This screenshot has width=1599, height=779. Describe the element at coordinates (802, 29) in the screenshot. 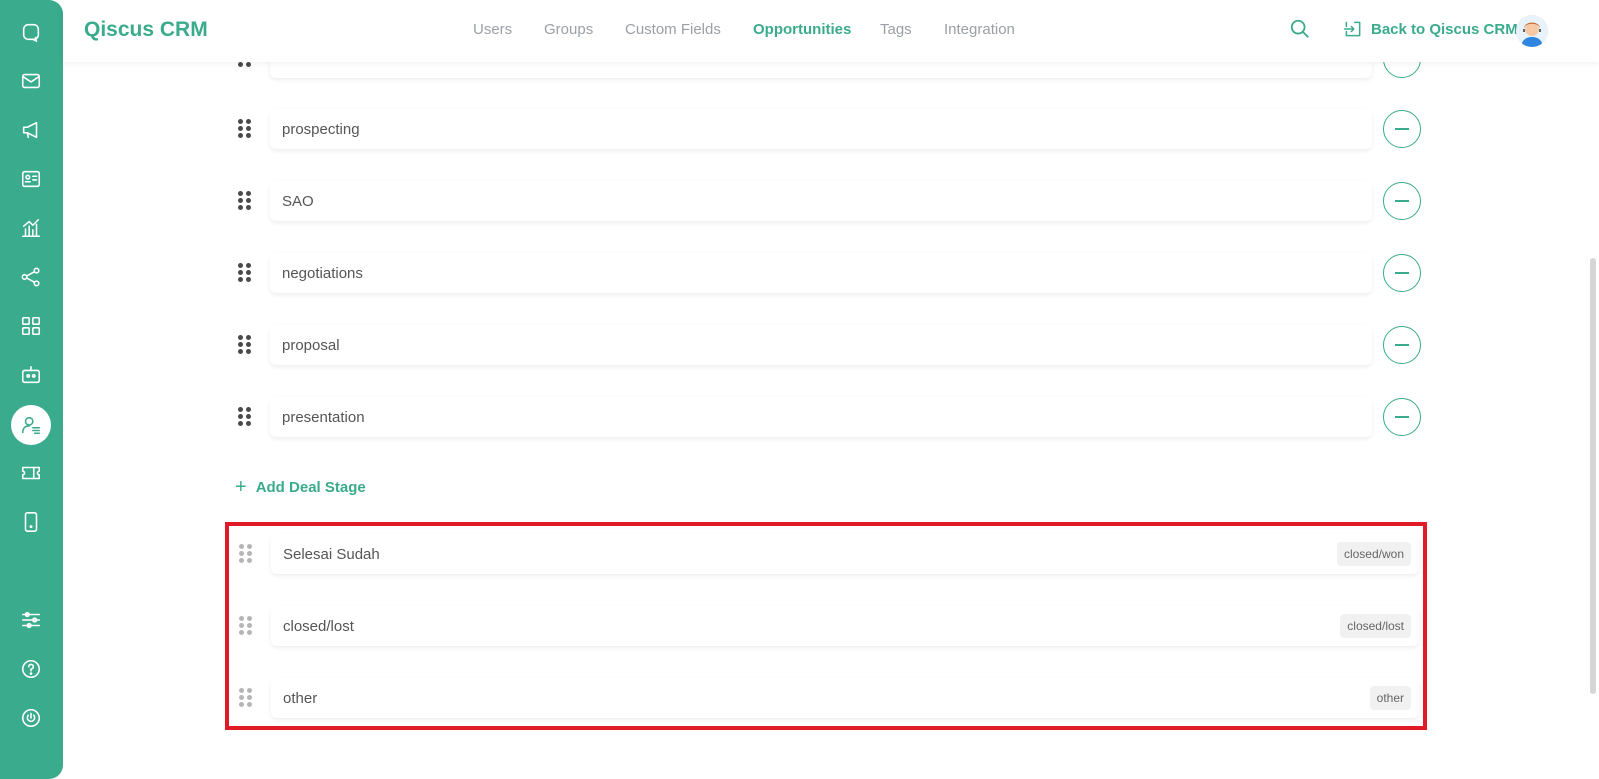

I see `nav-opportunities: Opportunities` at that location.